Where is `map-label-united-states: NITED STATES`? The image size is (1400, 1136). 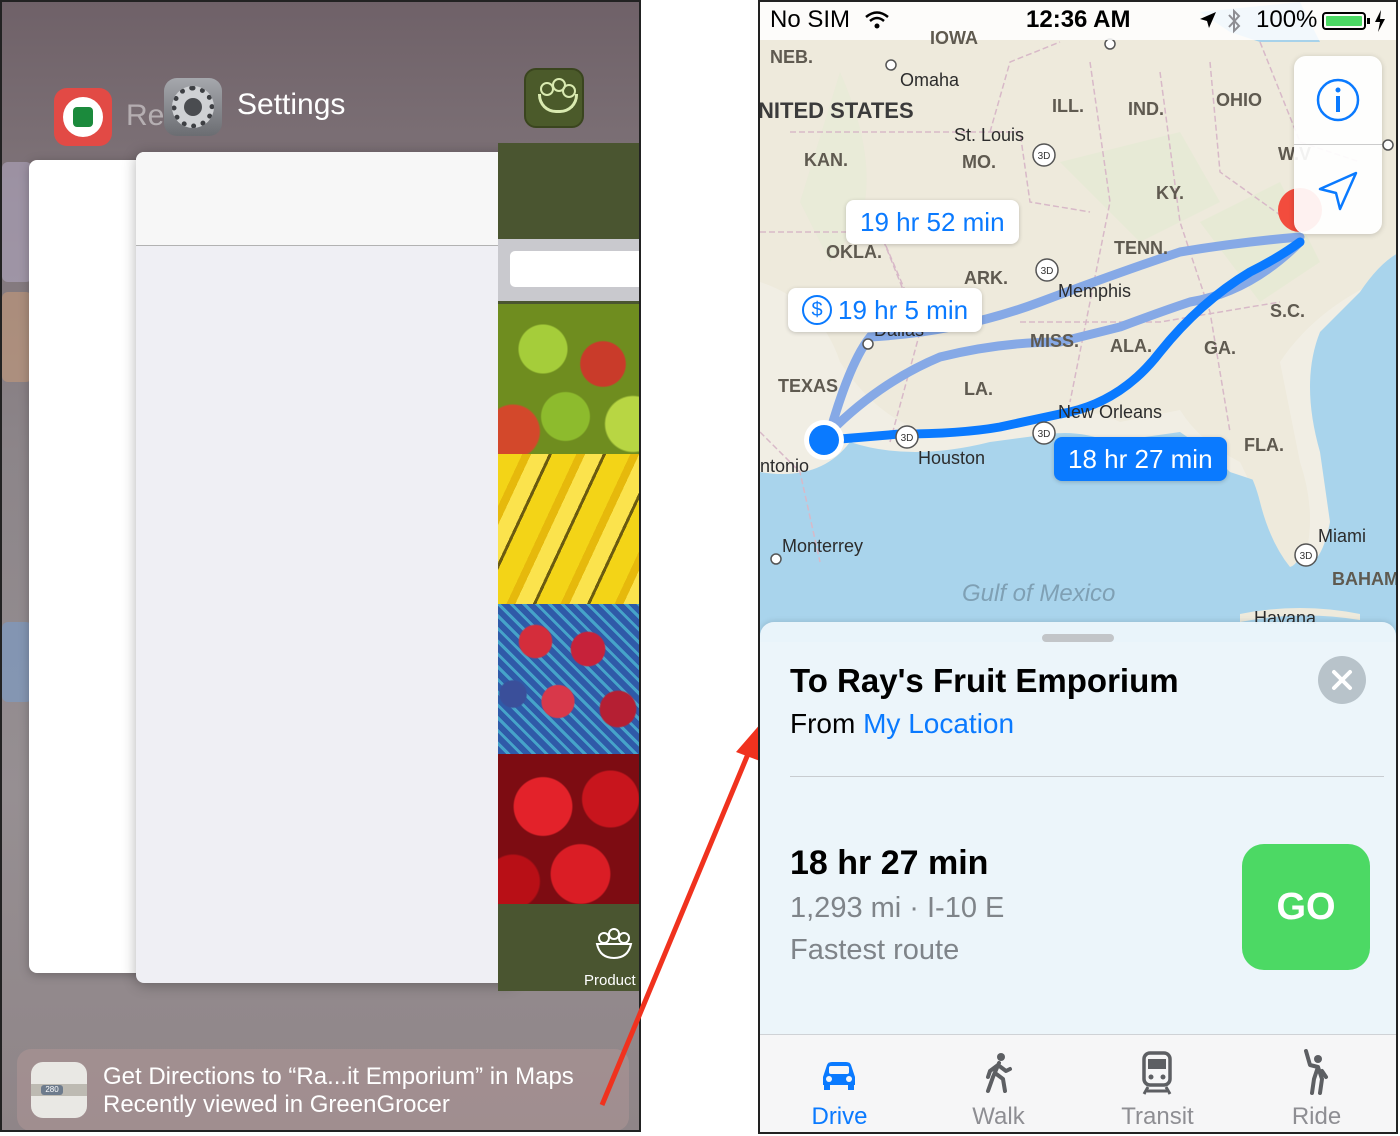
map-label-united-states: NITED STATES is located at coordinates (836, 110).